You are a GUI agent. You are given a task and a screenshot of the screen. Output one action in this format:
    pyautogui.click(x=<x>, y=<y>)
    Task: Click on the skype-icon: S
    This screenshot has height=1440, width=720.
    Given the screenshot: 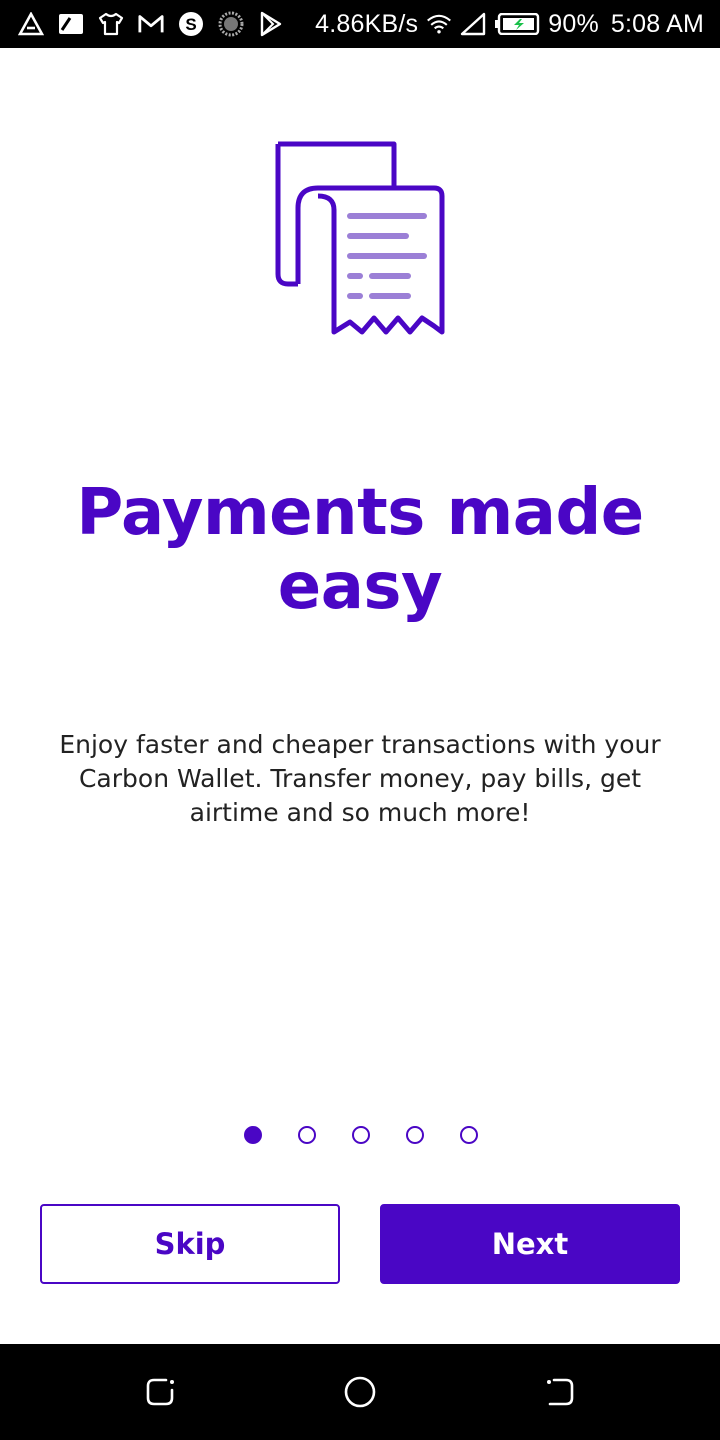 What is the action you would take?
    pyautogui.click(x=191, y=24)
    